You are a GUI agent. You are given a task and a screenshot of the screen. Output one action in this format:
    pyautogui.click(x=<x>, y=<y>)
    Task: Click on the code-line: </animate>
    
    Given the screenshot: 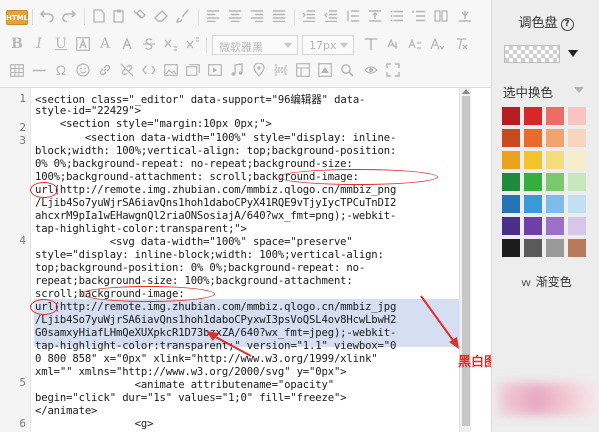 What is the action you would take?
    pyautogui.click(x=66, y=411)
    